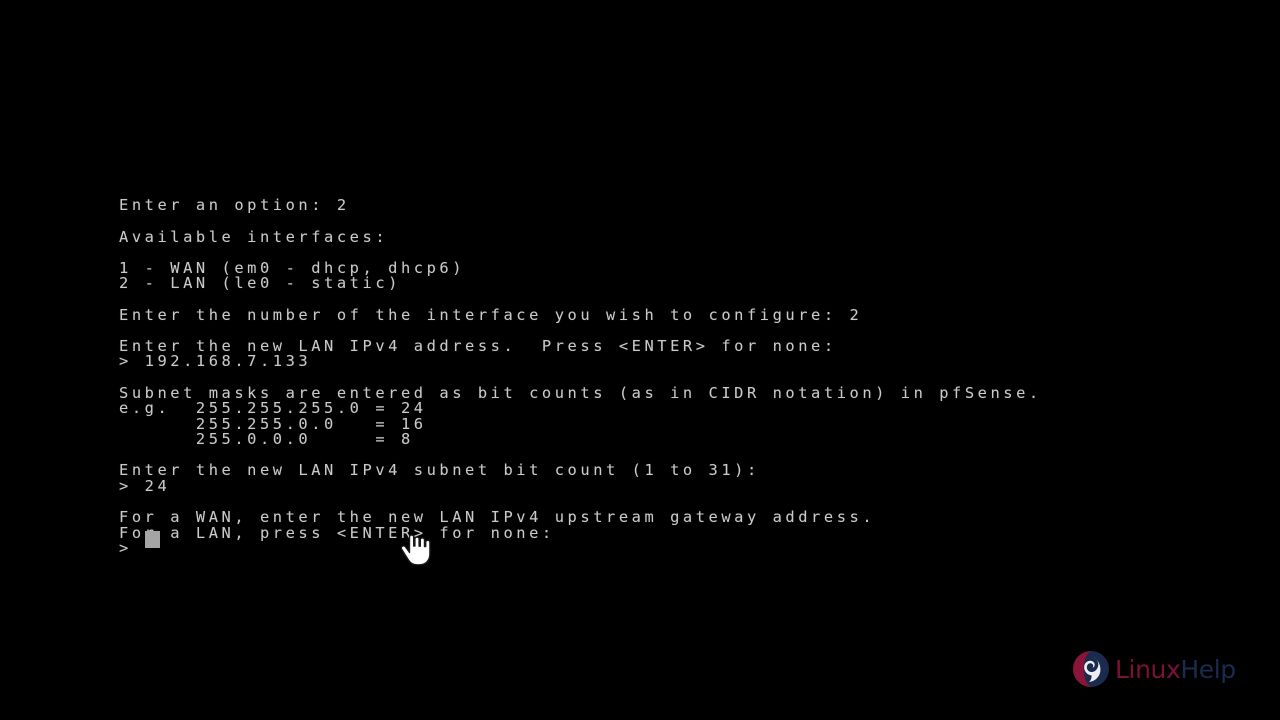 The image size is (1280, 720). Describe the element at coordinates (215, 361) in the screenshot. I see `console-line-ipv4-address-input: > 192.168.7.133` at that location.